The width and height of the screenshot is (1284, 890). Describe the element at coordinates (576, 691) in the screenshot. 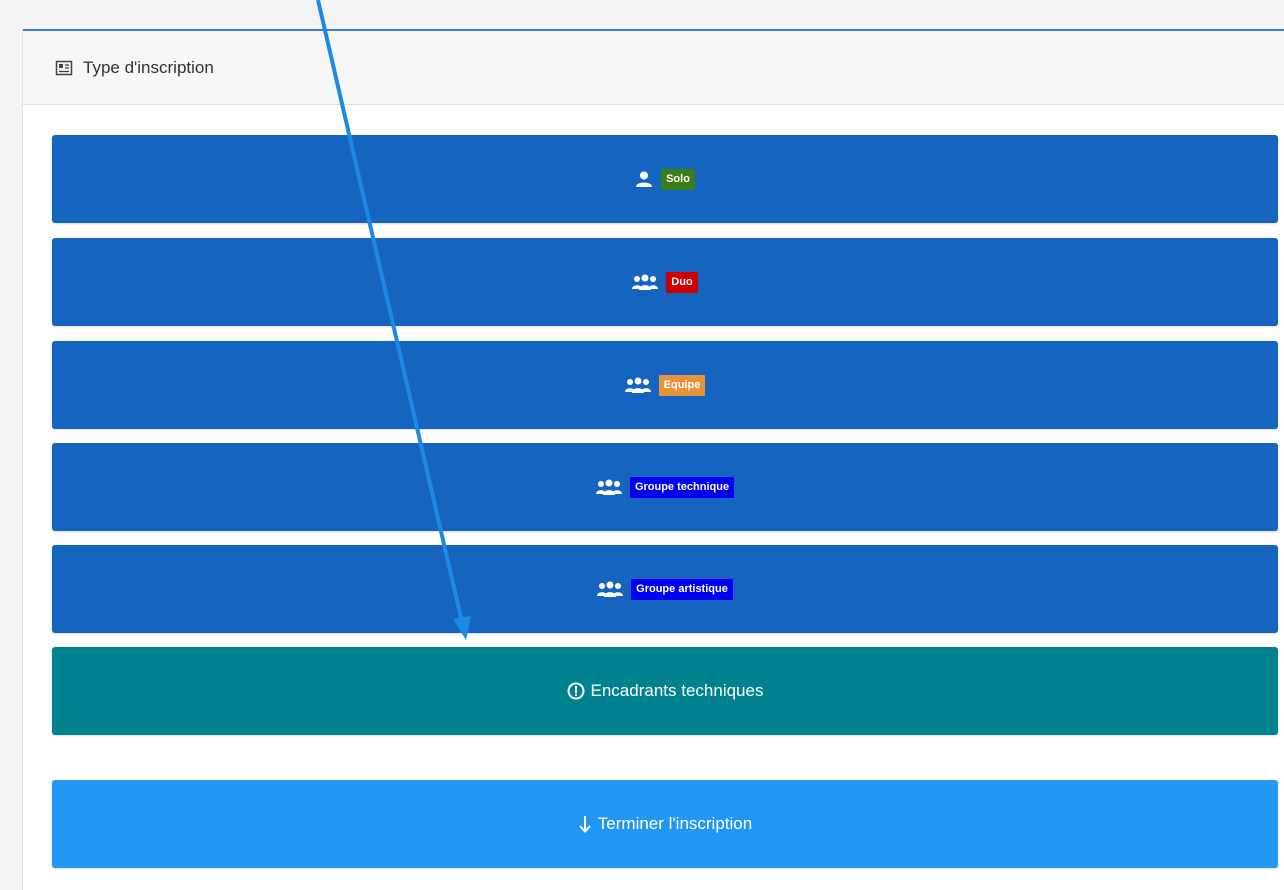

I see `info-circle-icon` at that location.